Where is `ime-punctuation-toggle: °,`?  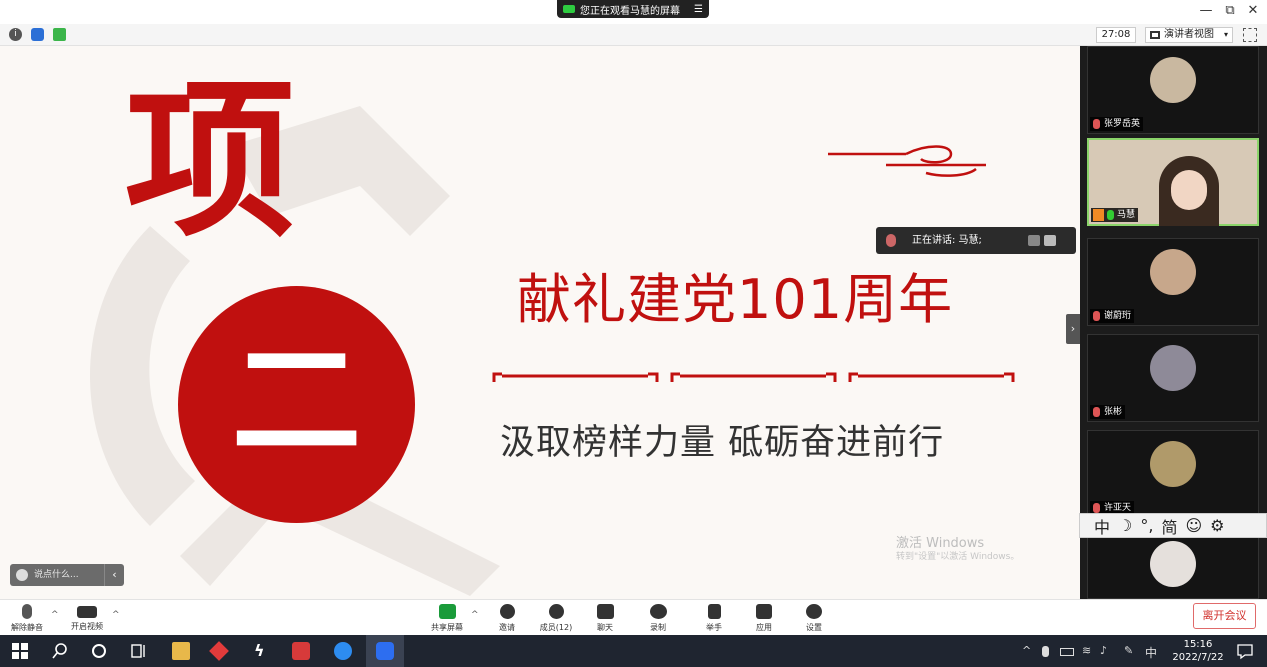 ime-punctuation-toggle: °, is located at coordinates (1146, 525).